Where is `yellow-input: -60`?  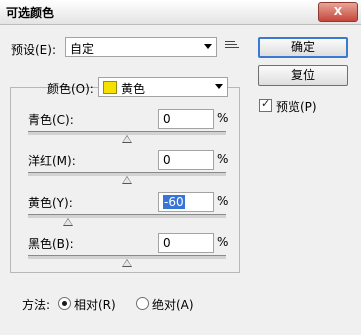 yellow-input: -60 is located at coordinates (186, 202).